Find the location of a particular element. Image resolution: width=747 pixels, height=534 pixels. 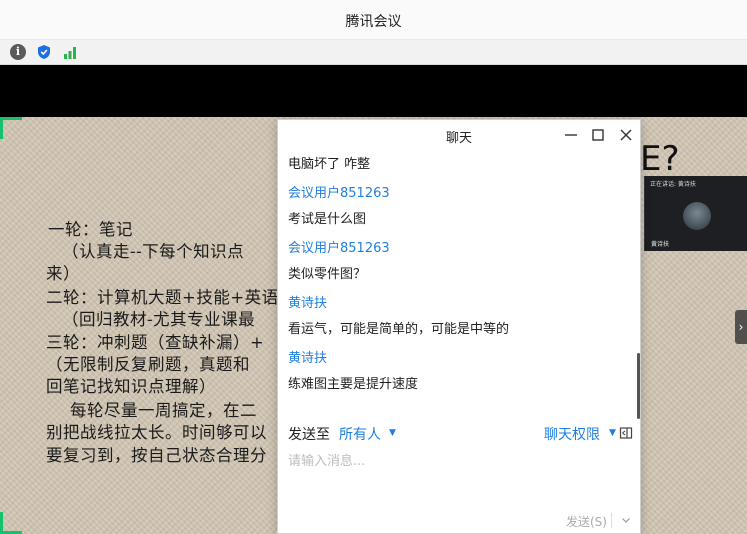

chat-title: 聊天 is located at coordinates (458, 138).